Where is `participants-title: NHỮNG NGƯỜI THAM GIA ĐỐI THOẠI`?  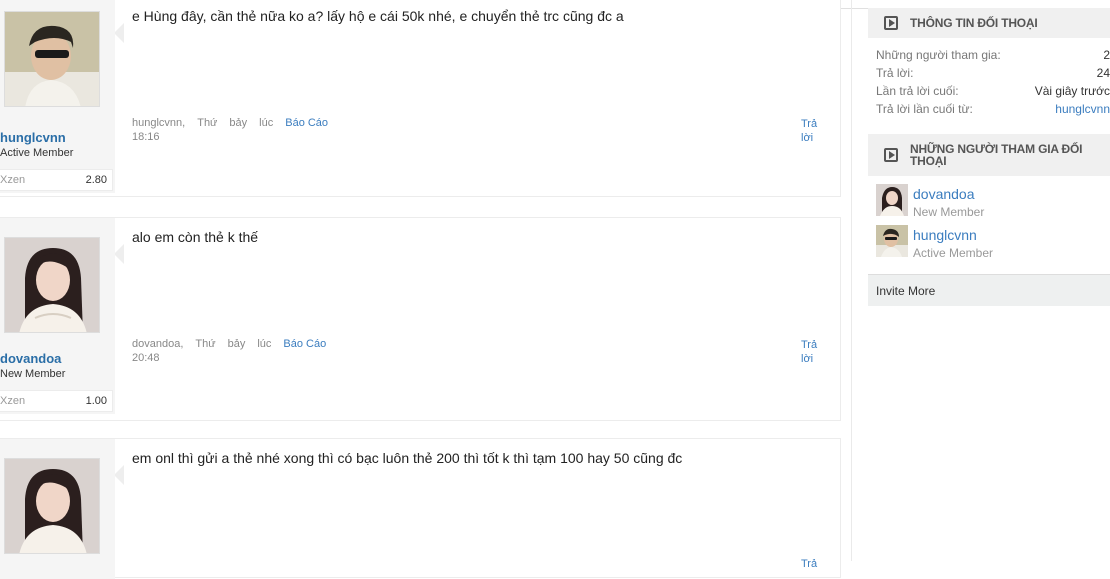
participants-title: NHỮNG NGƯỜI THAM GIA ĐỐI THOẠI is located at coordinates (996, 155).